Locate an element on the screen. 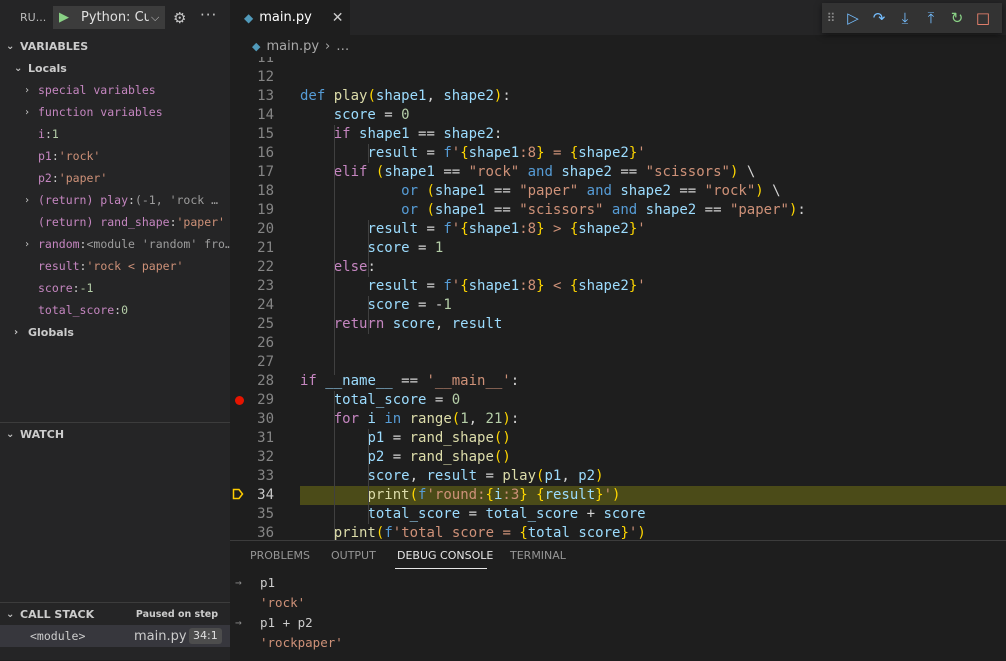  callstack-section-header: ⌄ CALL STACK Paused on step is located at coordinates (115, 614).